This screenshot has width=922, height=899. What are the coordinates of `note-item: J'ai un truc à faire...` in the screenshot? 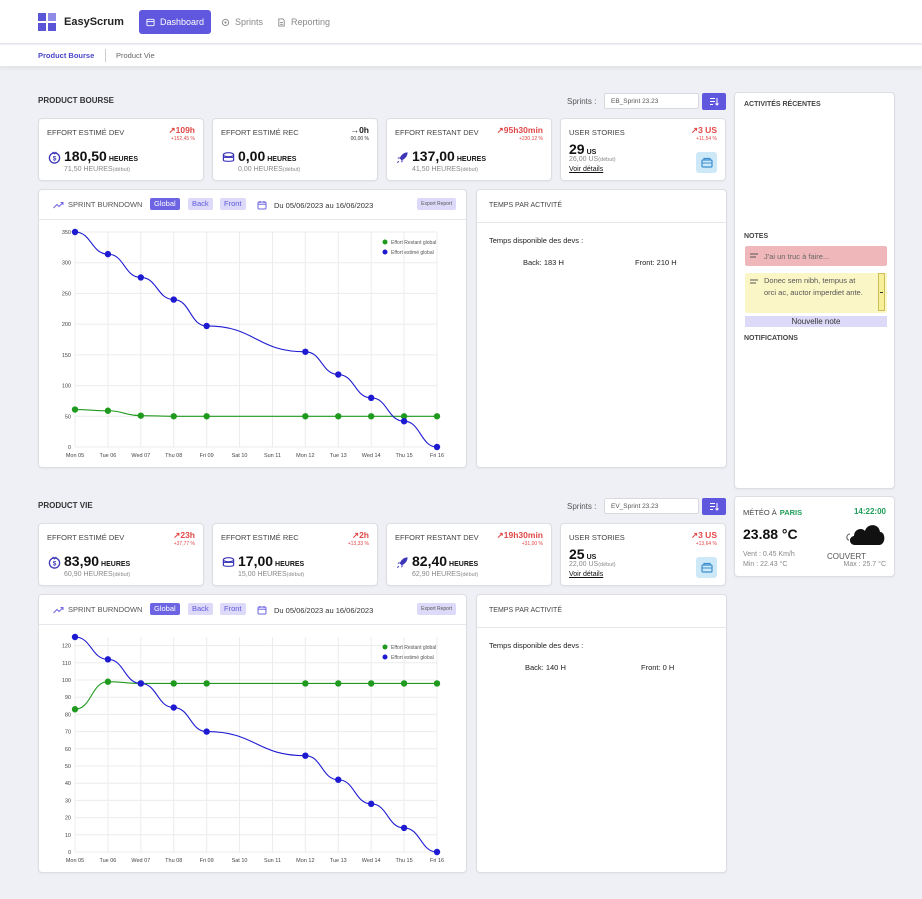 It's located at (816, 256).